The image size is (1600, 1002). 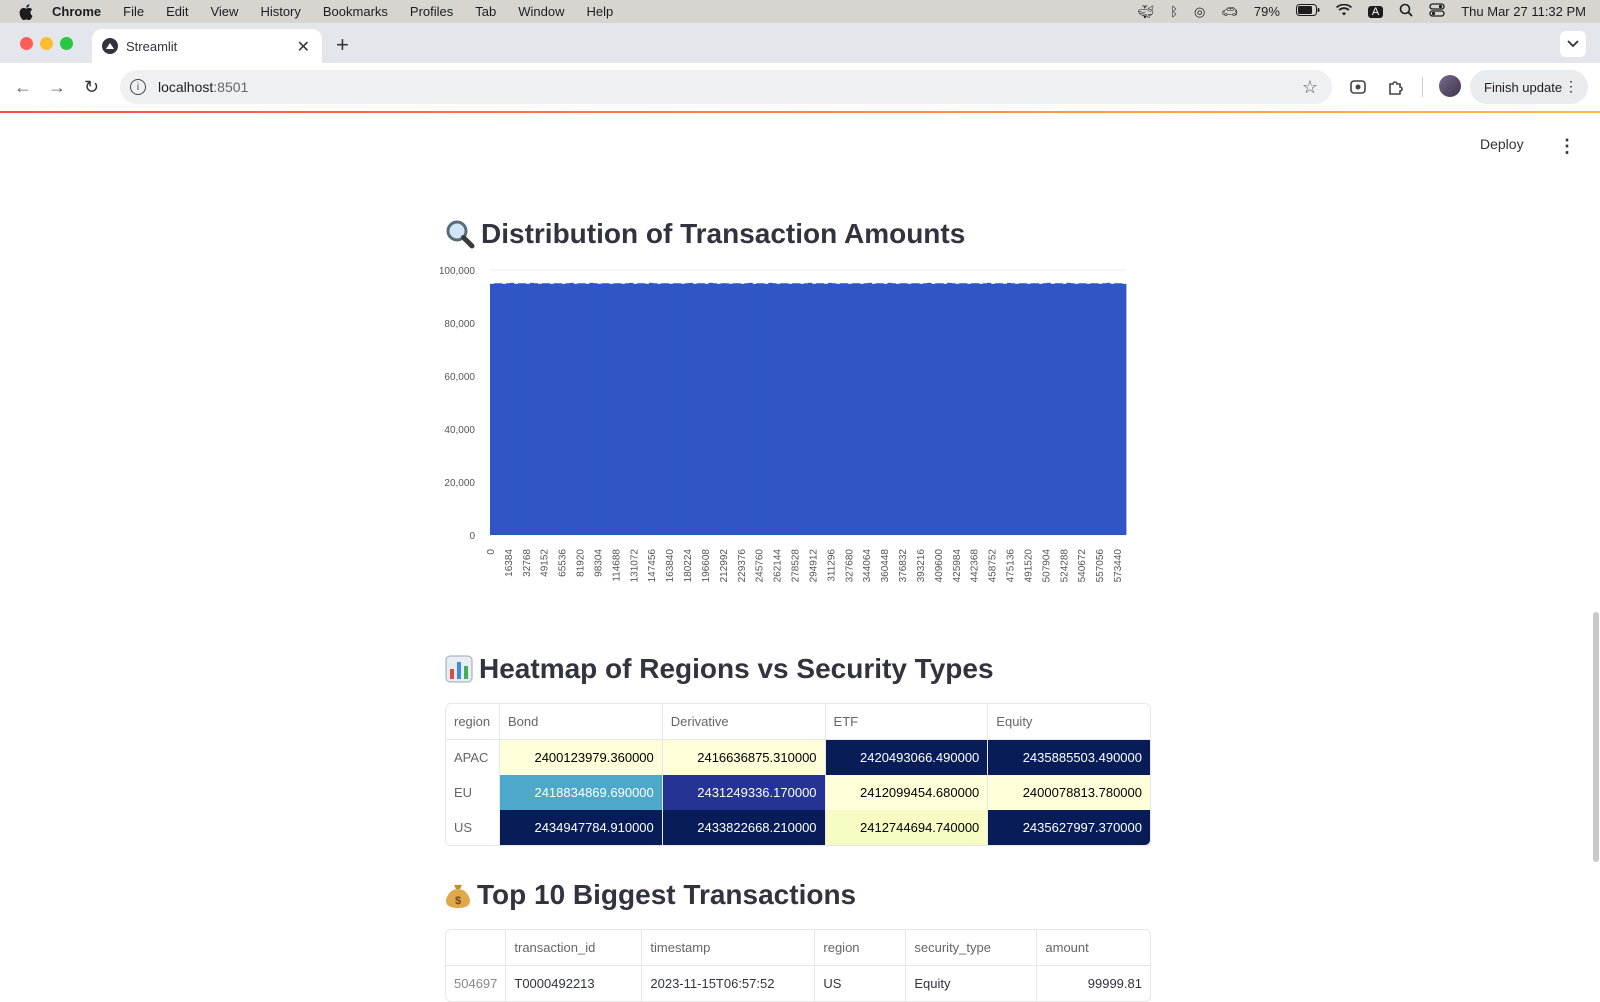 What do you see at coordinates (907, 792) in the screenshot?
I see `heatmap-cell: 2412099454.680000` at bounding box center [907, 792].